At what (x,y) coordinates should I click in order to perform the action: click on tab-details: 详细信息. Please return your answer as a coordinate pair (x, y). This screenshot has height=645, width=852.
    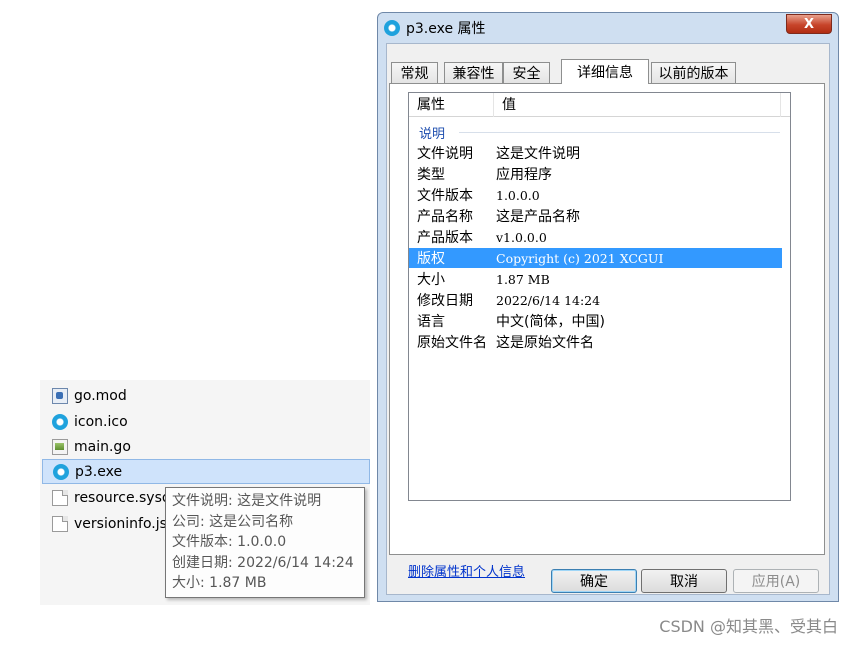
    Looking at the image, I should click on (605, 71).